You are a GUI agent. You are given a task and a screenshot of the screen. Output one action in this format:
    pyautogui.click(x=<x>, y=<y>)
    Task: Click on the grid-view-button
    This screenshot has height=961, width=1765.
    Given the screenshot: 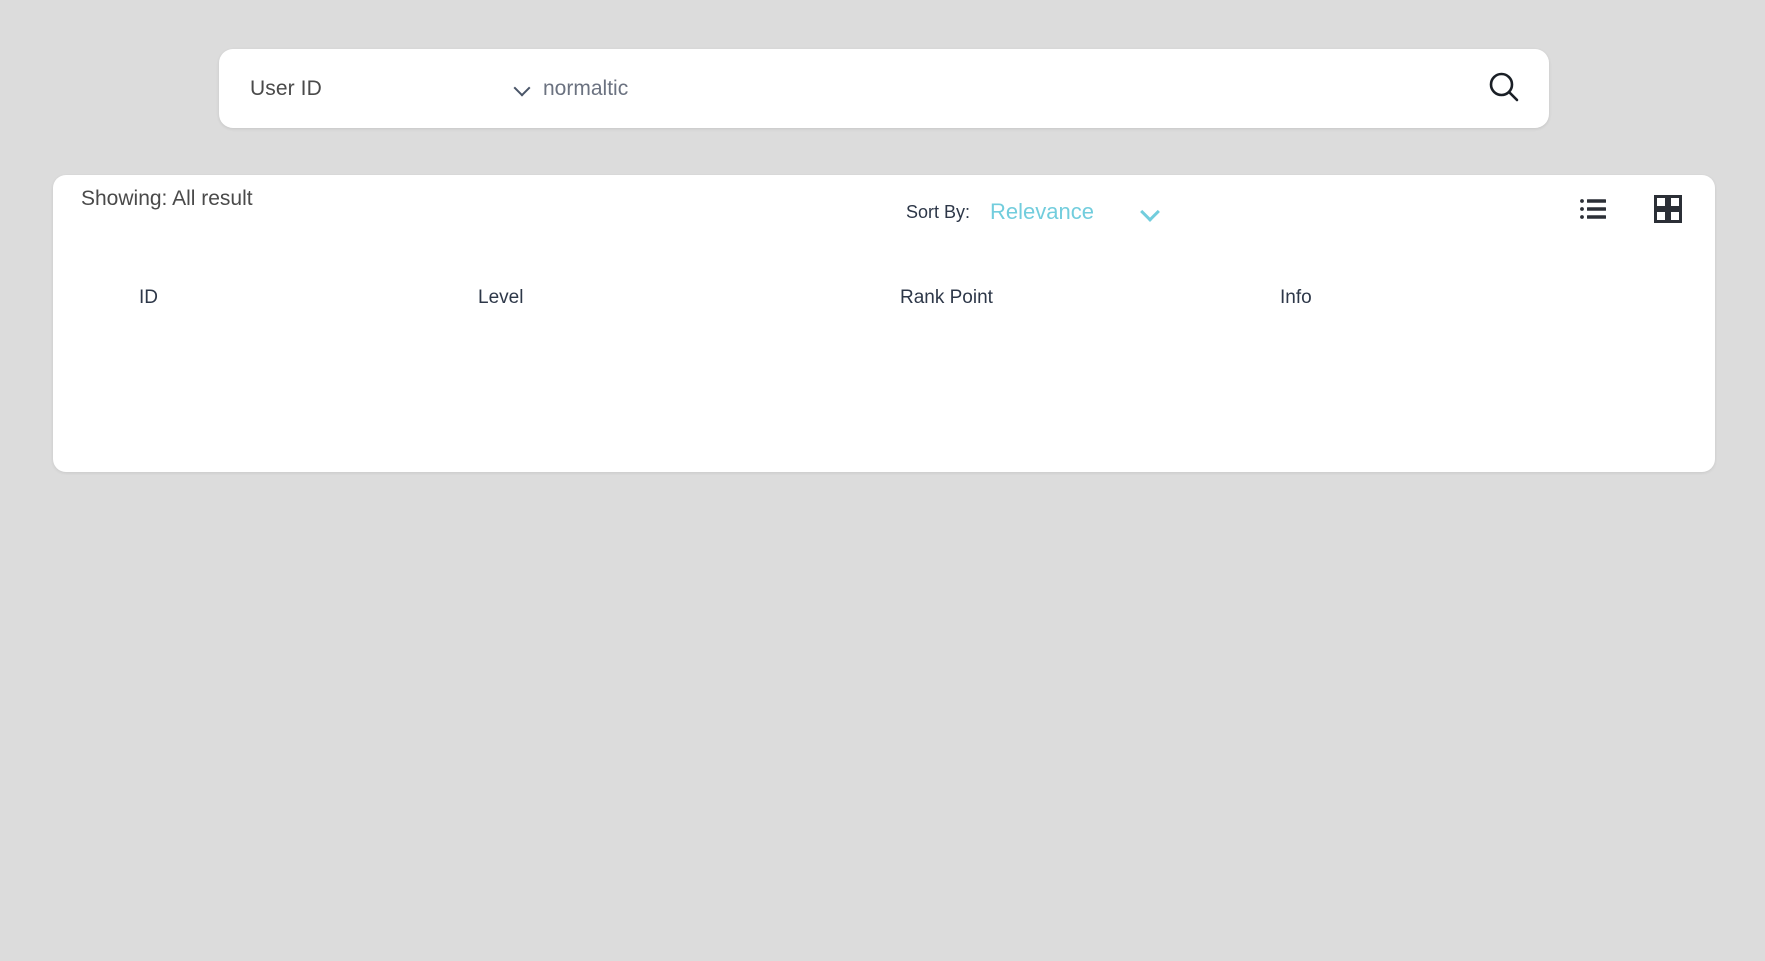 What is the action you would take?
    pyautogui.click(x=1668, y=209)
    